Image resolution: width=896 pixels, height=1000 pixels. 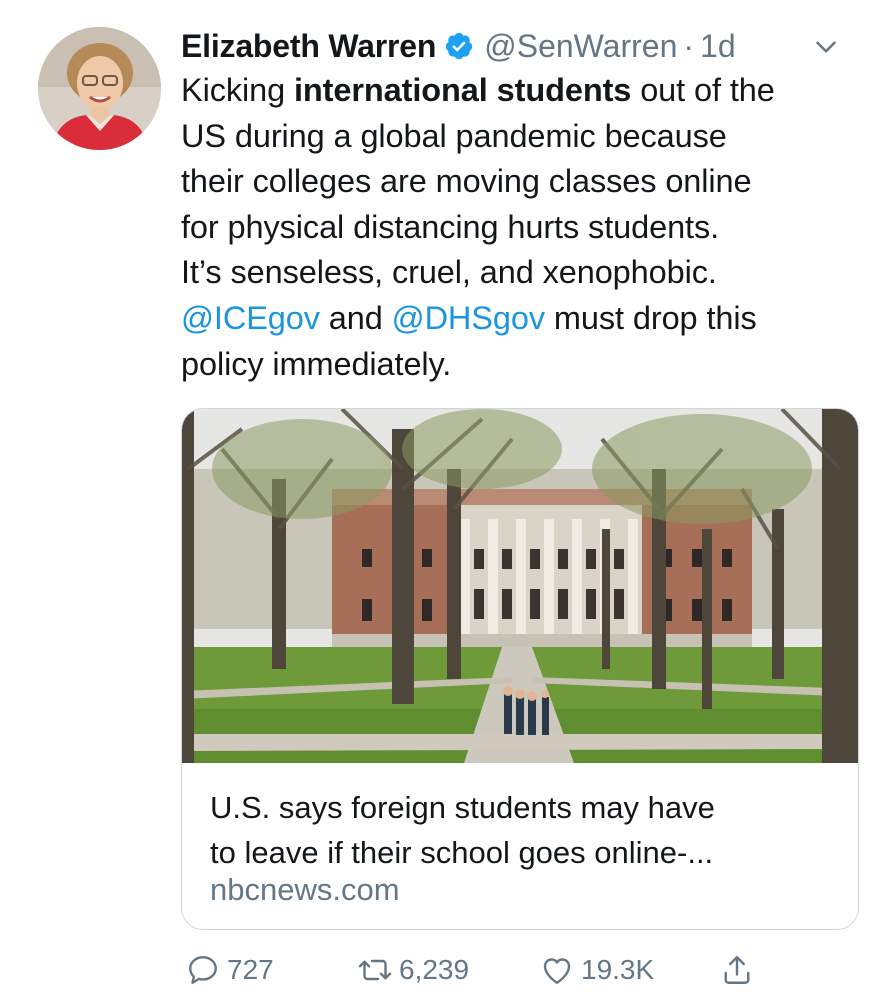 I want to click on share-button, so click(x=740, y=970).